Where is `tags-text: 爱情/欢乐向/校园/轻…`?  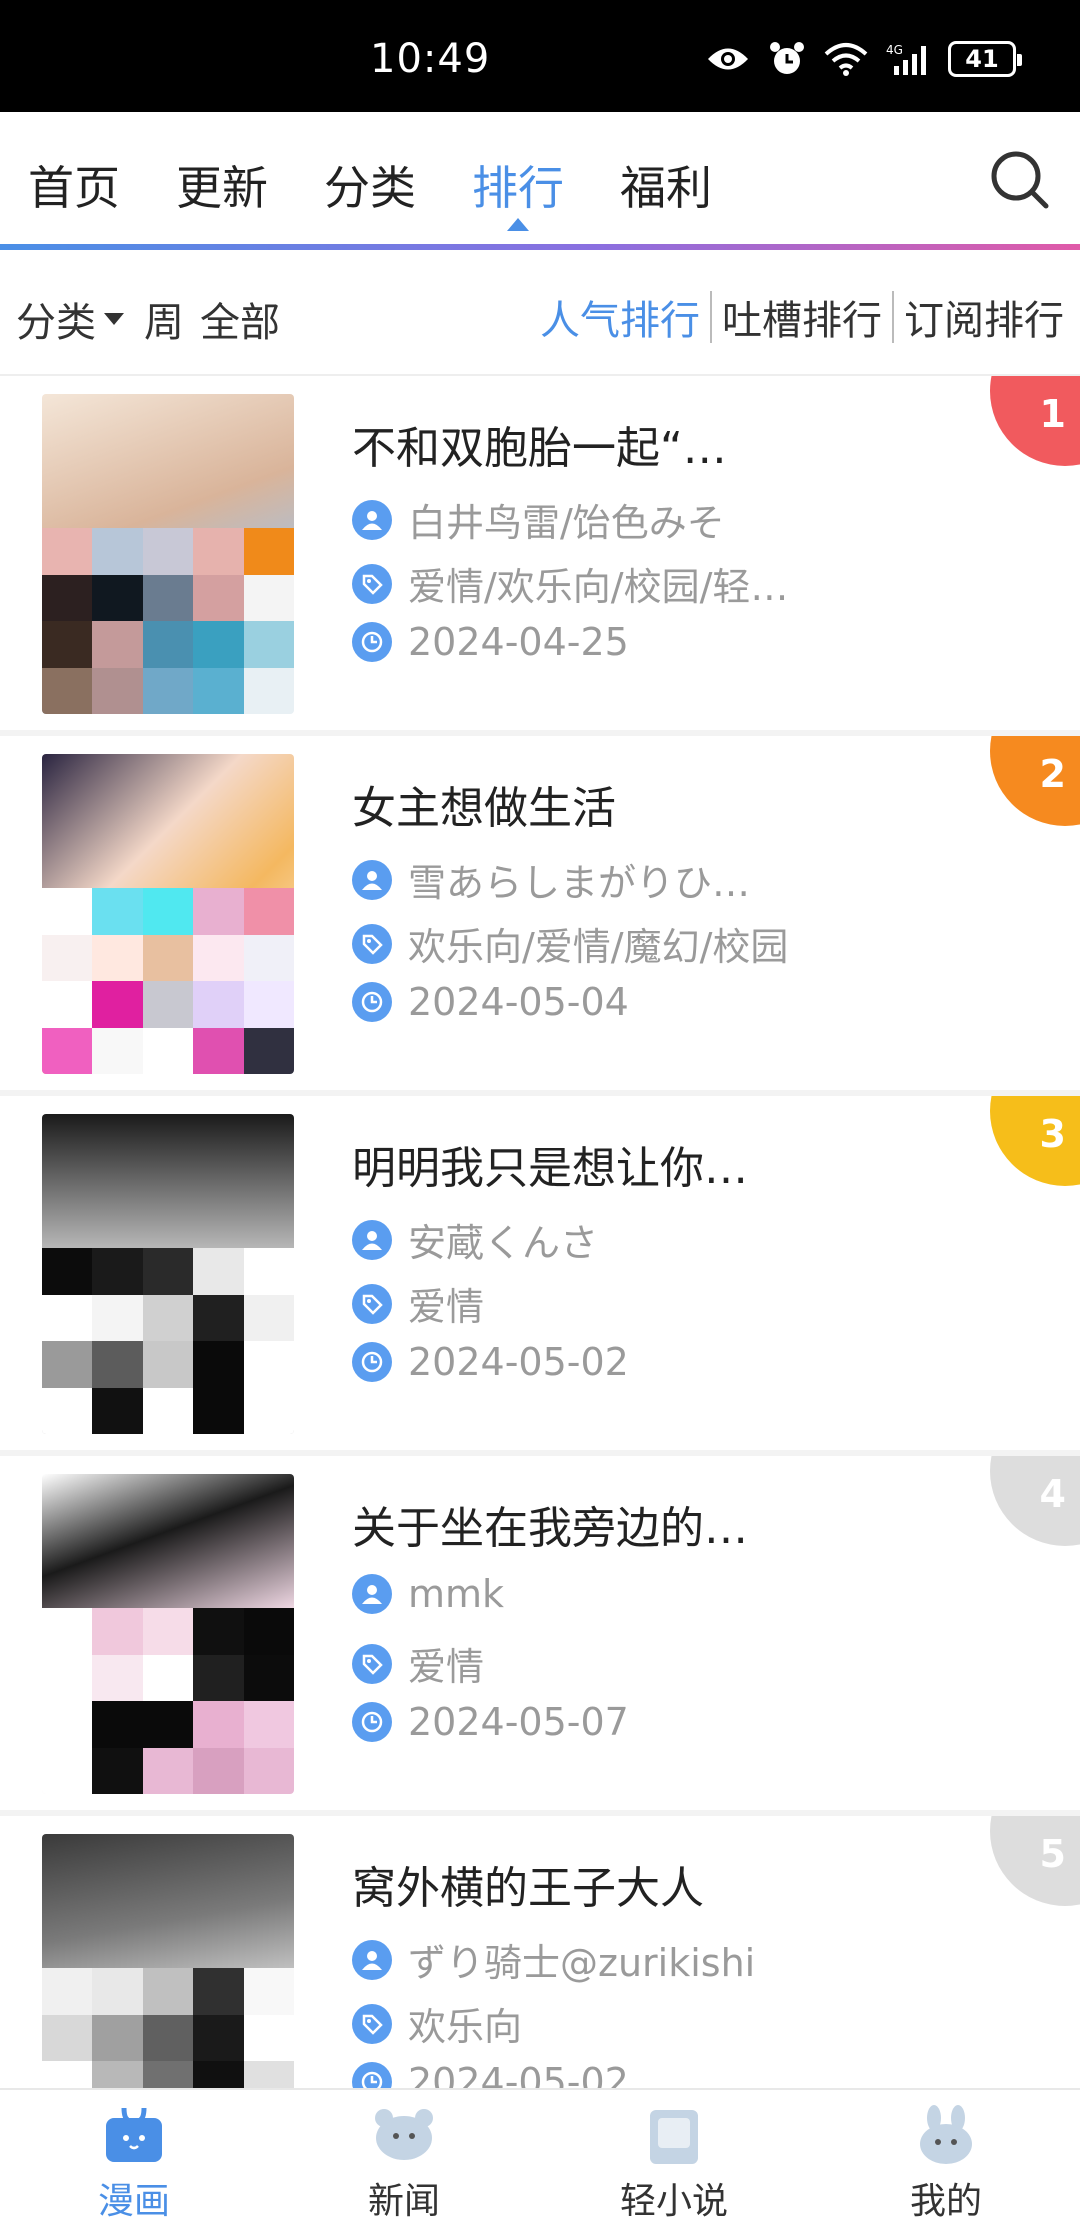 tags-text: 爱情/欢乐向/校园/轻… is located at coordinates (598, 587).